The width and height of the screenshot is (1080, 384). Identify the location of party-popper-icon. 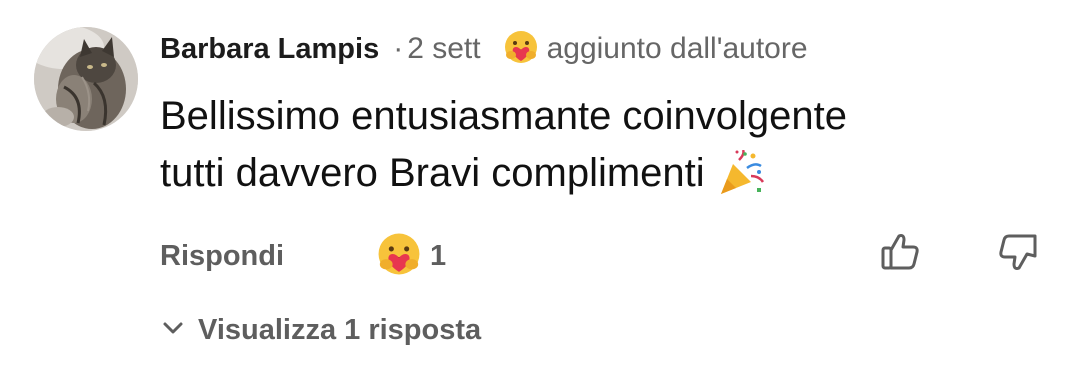
(741, 173).